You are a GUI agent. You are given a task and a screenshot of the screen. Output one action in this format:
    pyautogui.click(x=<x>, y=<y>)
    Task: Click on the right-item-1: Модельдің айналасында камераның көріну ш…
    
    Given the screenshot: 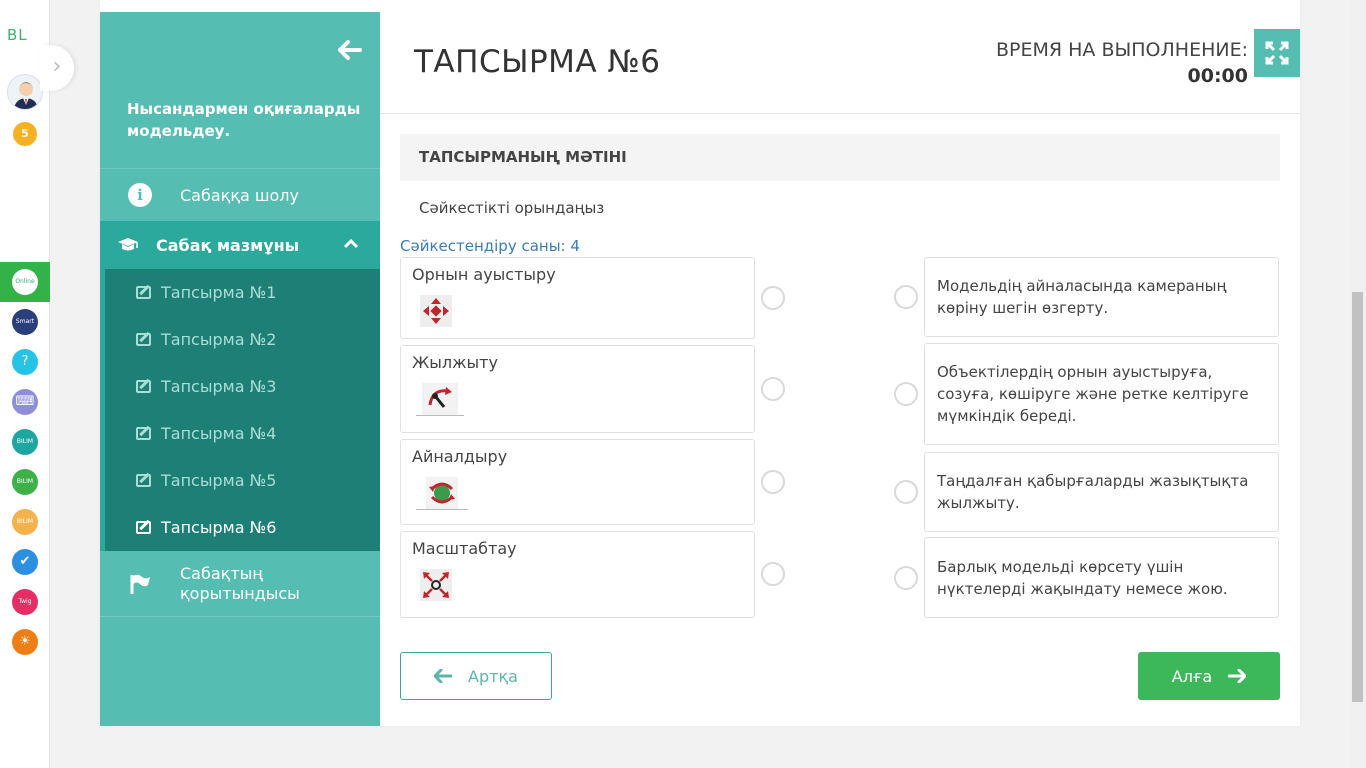 What is the action you would take?
    pyautogui.click(x=1101, y=297)
    